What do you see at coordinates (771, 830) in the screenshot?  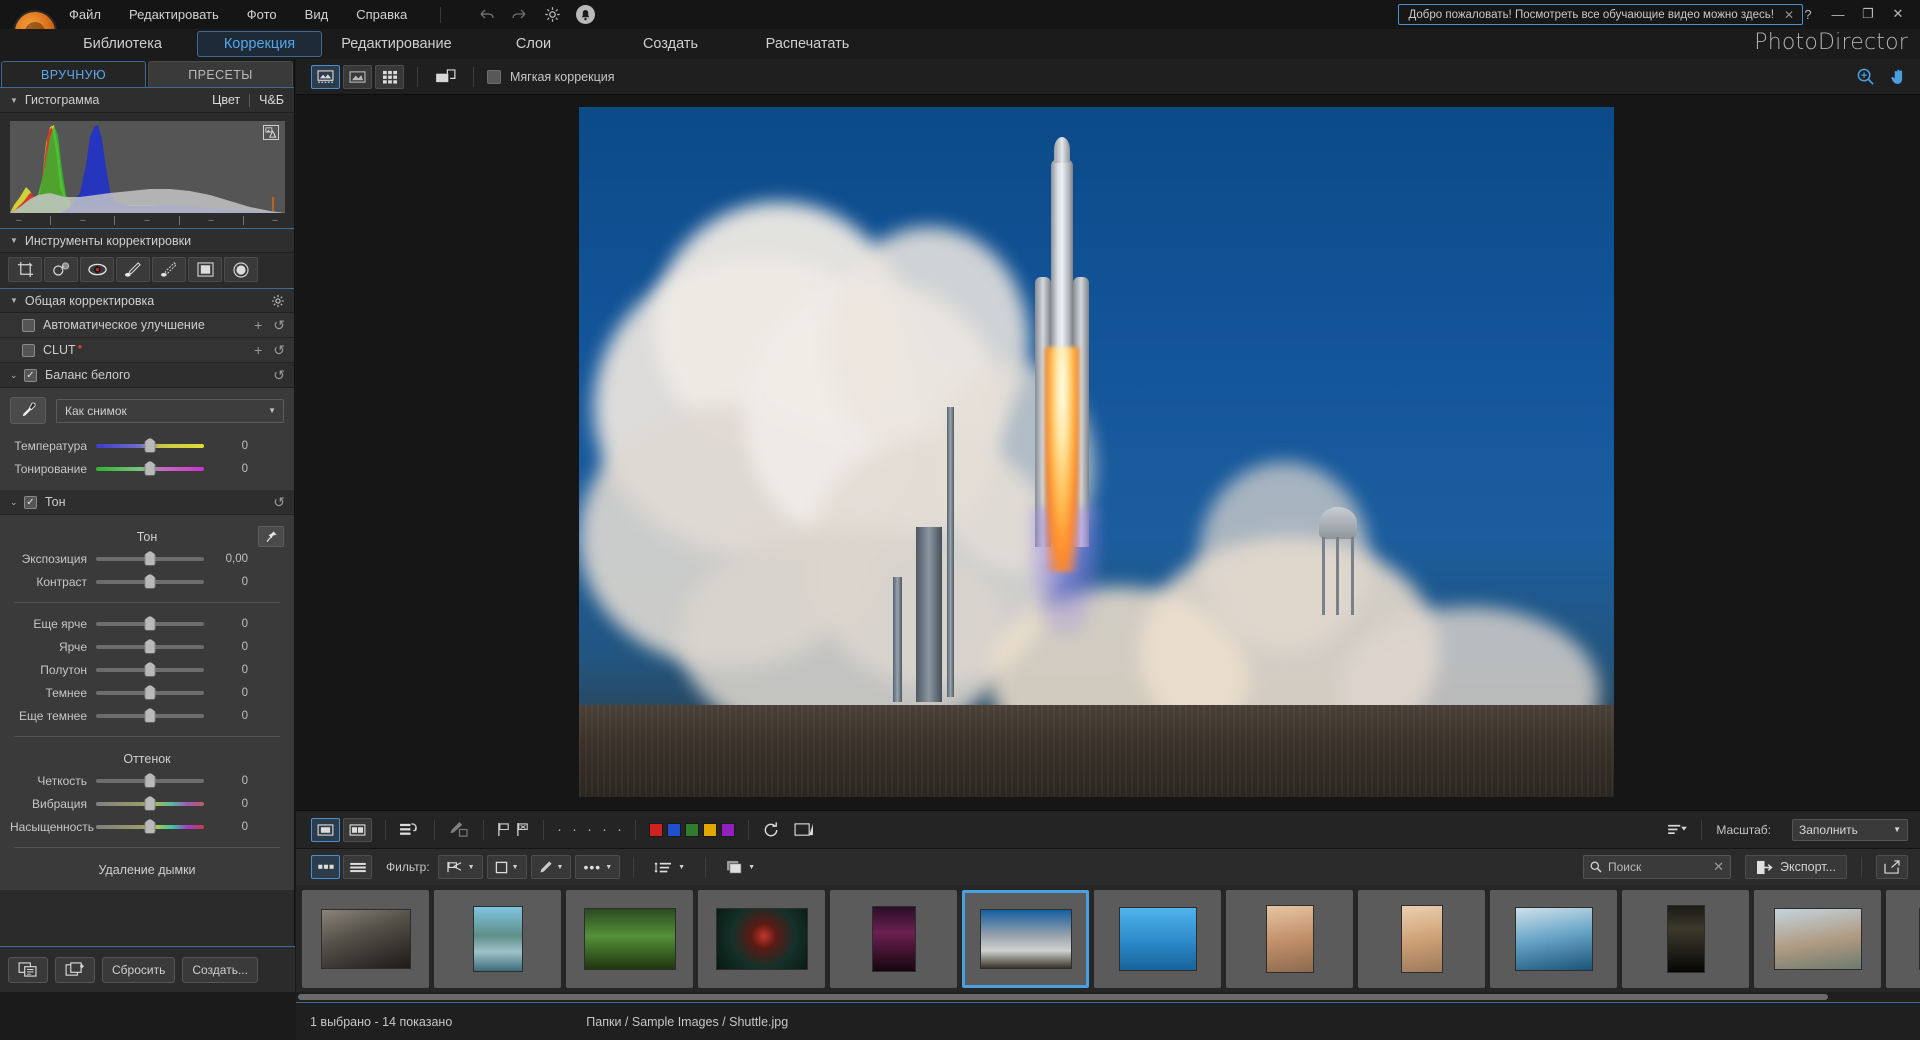 I see `rotate-icon` at bounding box center [771, 830].